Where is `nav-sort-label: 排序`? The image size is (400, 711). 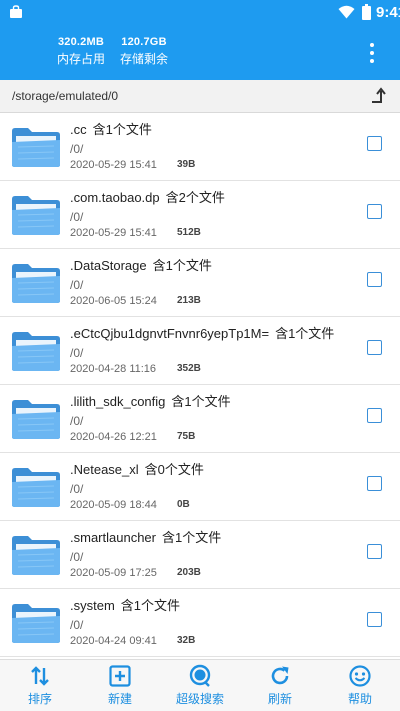
nav-sort-label: 排序 is located at coordinates (39, 699).